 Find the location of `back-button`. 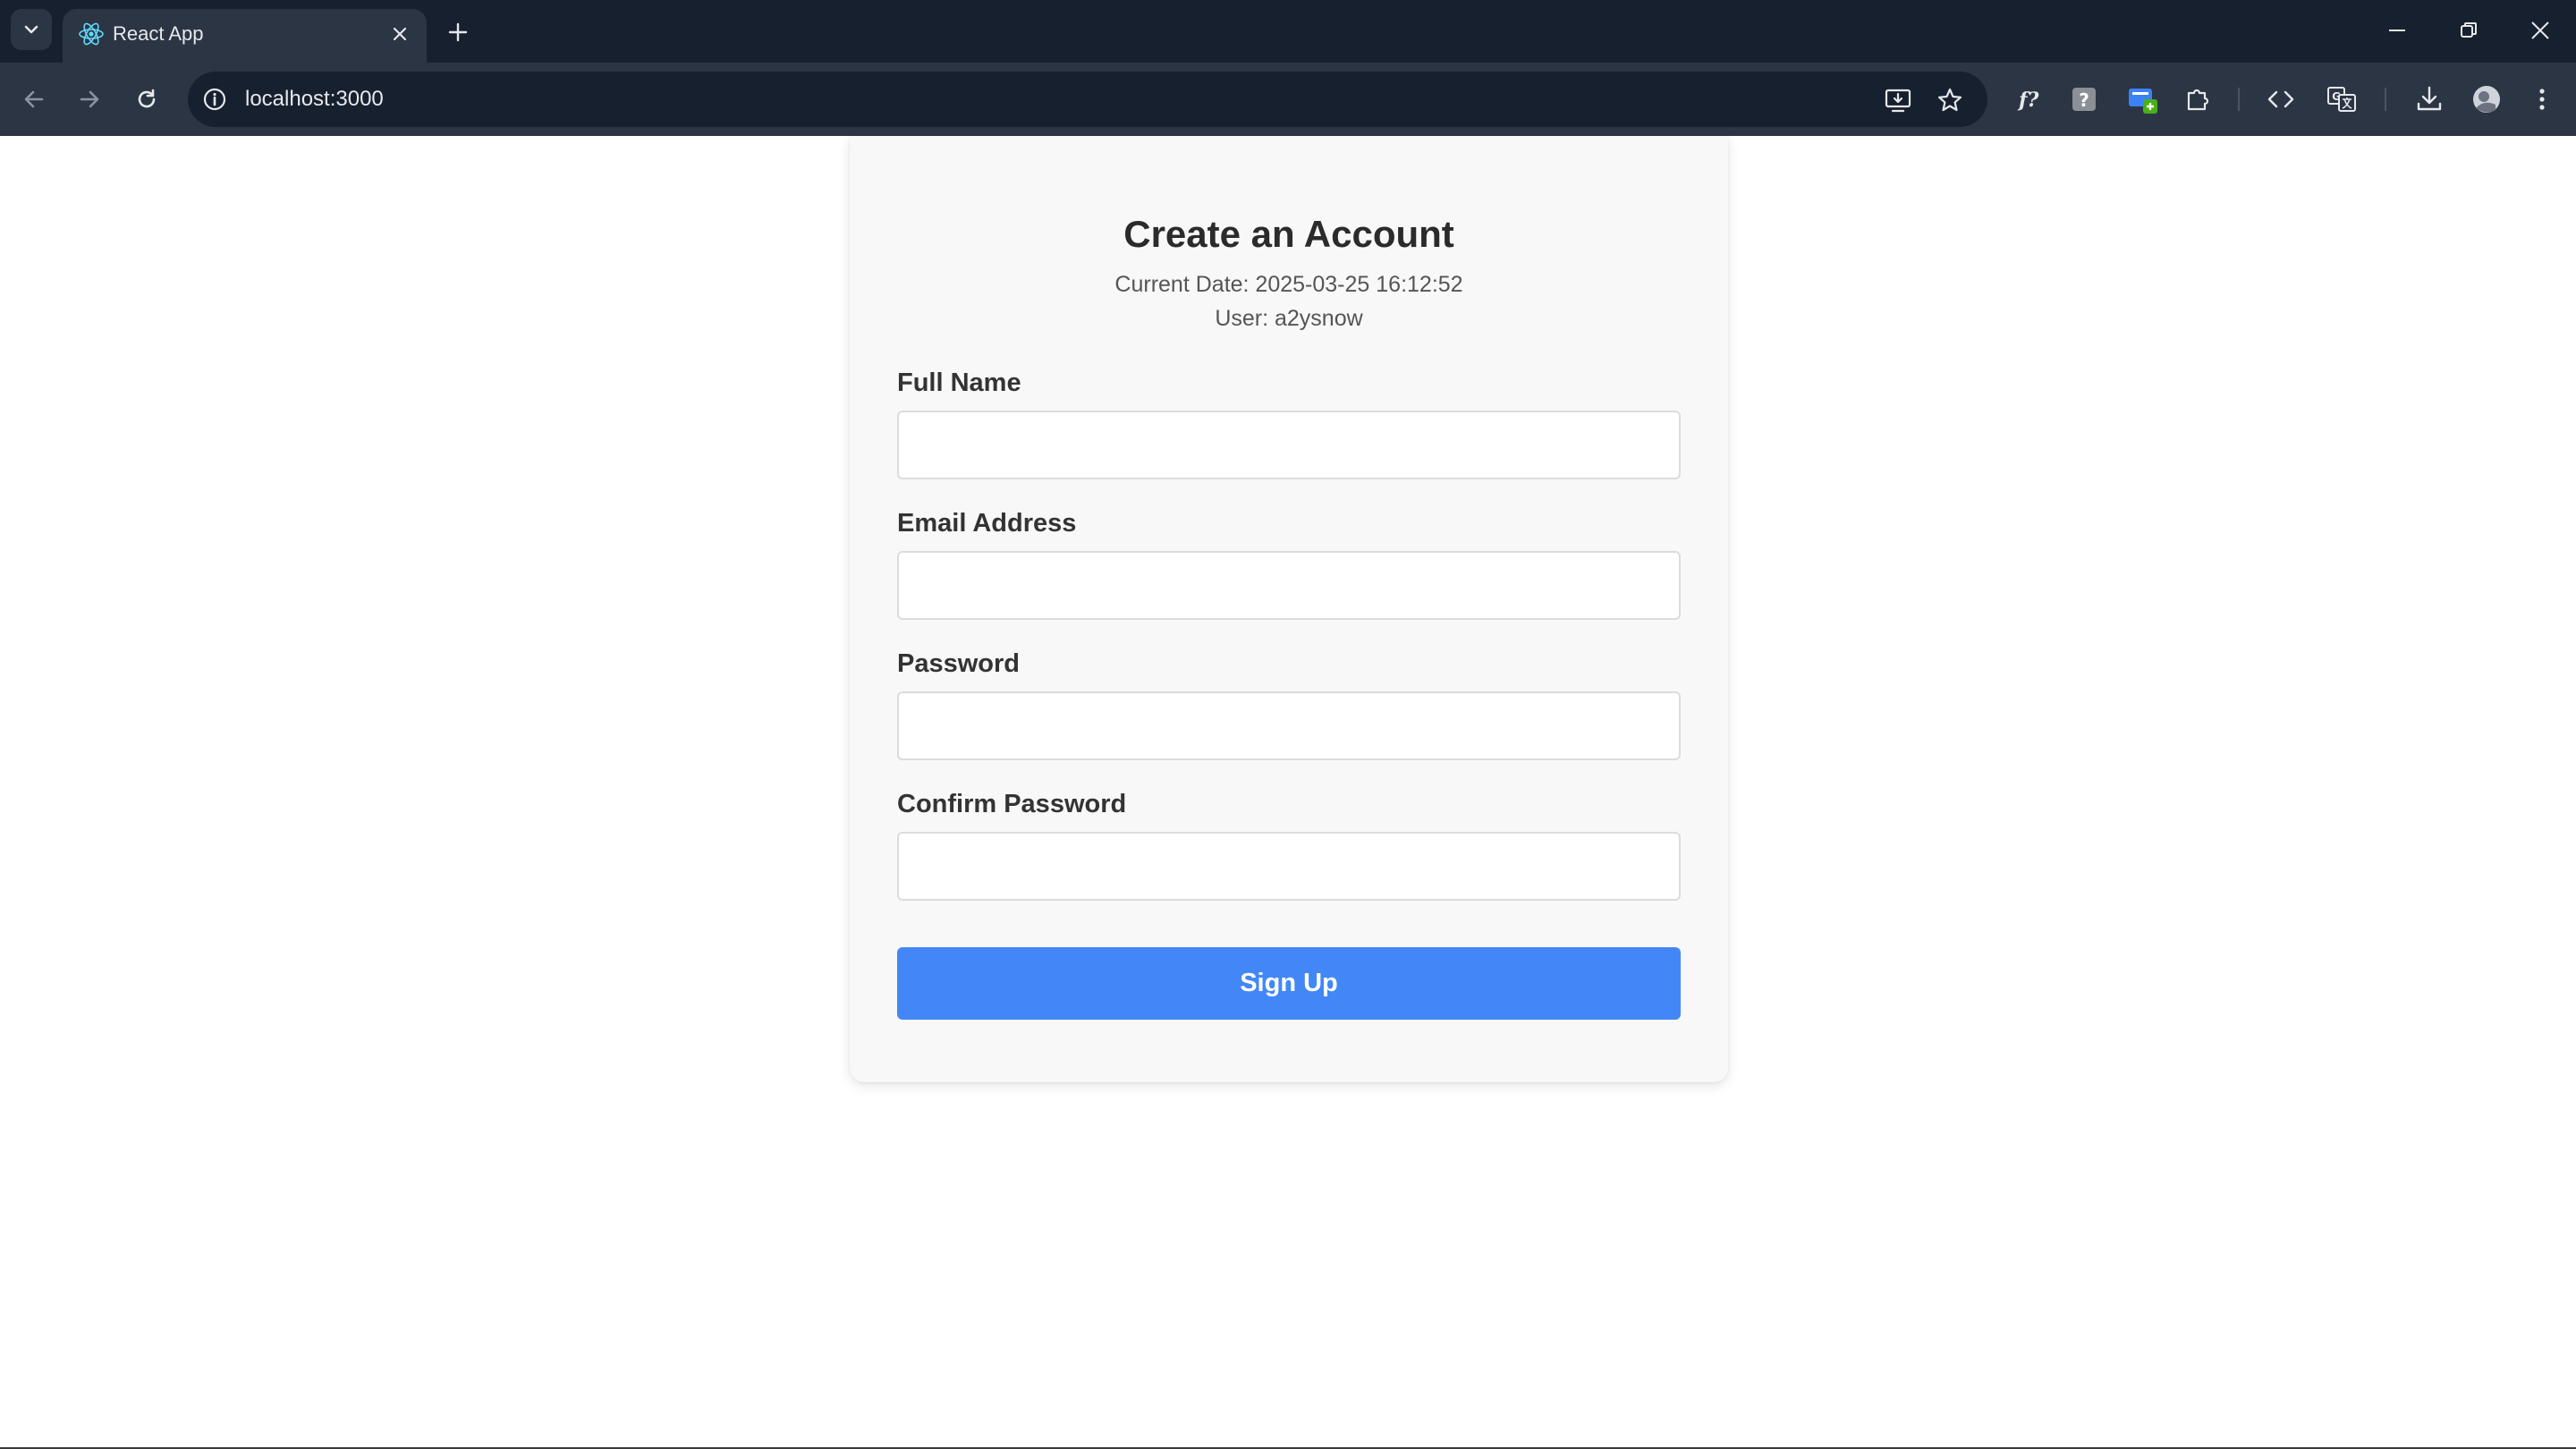

back-button is located at coordinates (34, 99).